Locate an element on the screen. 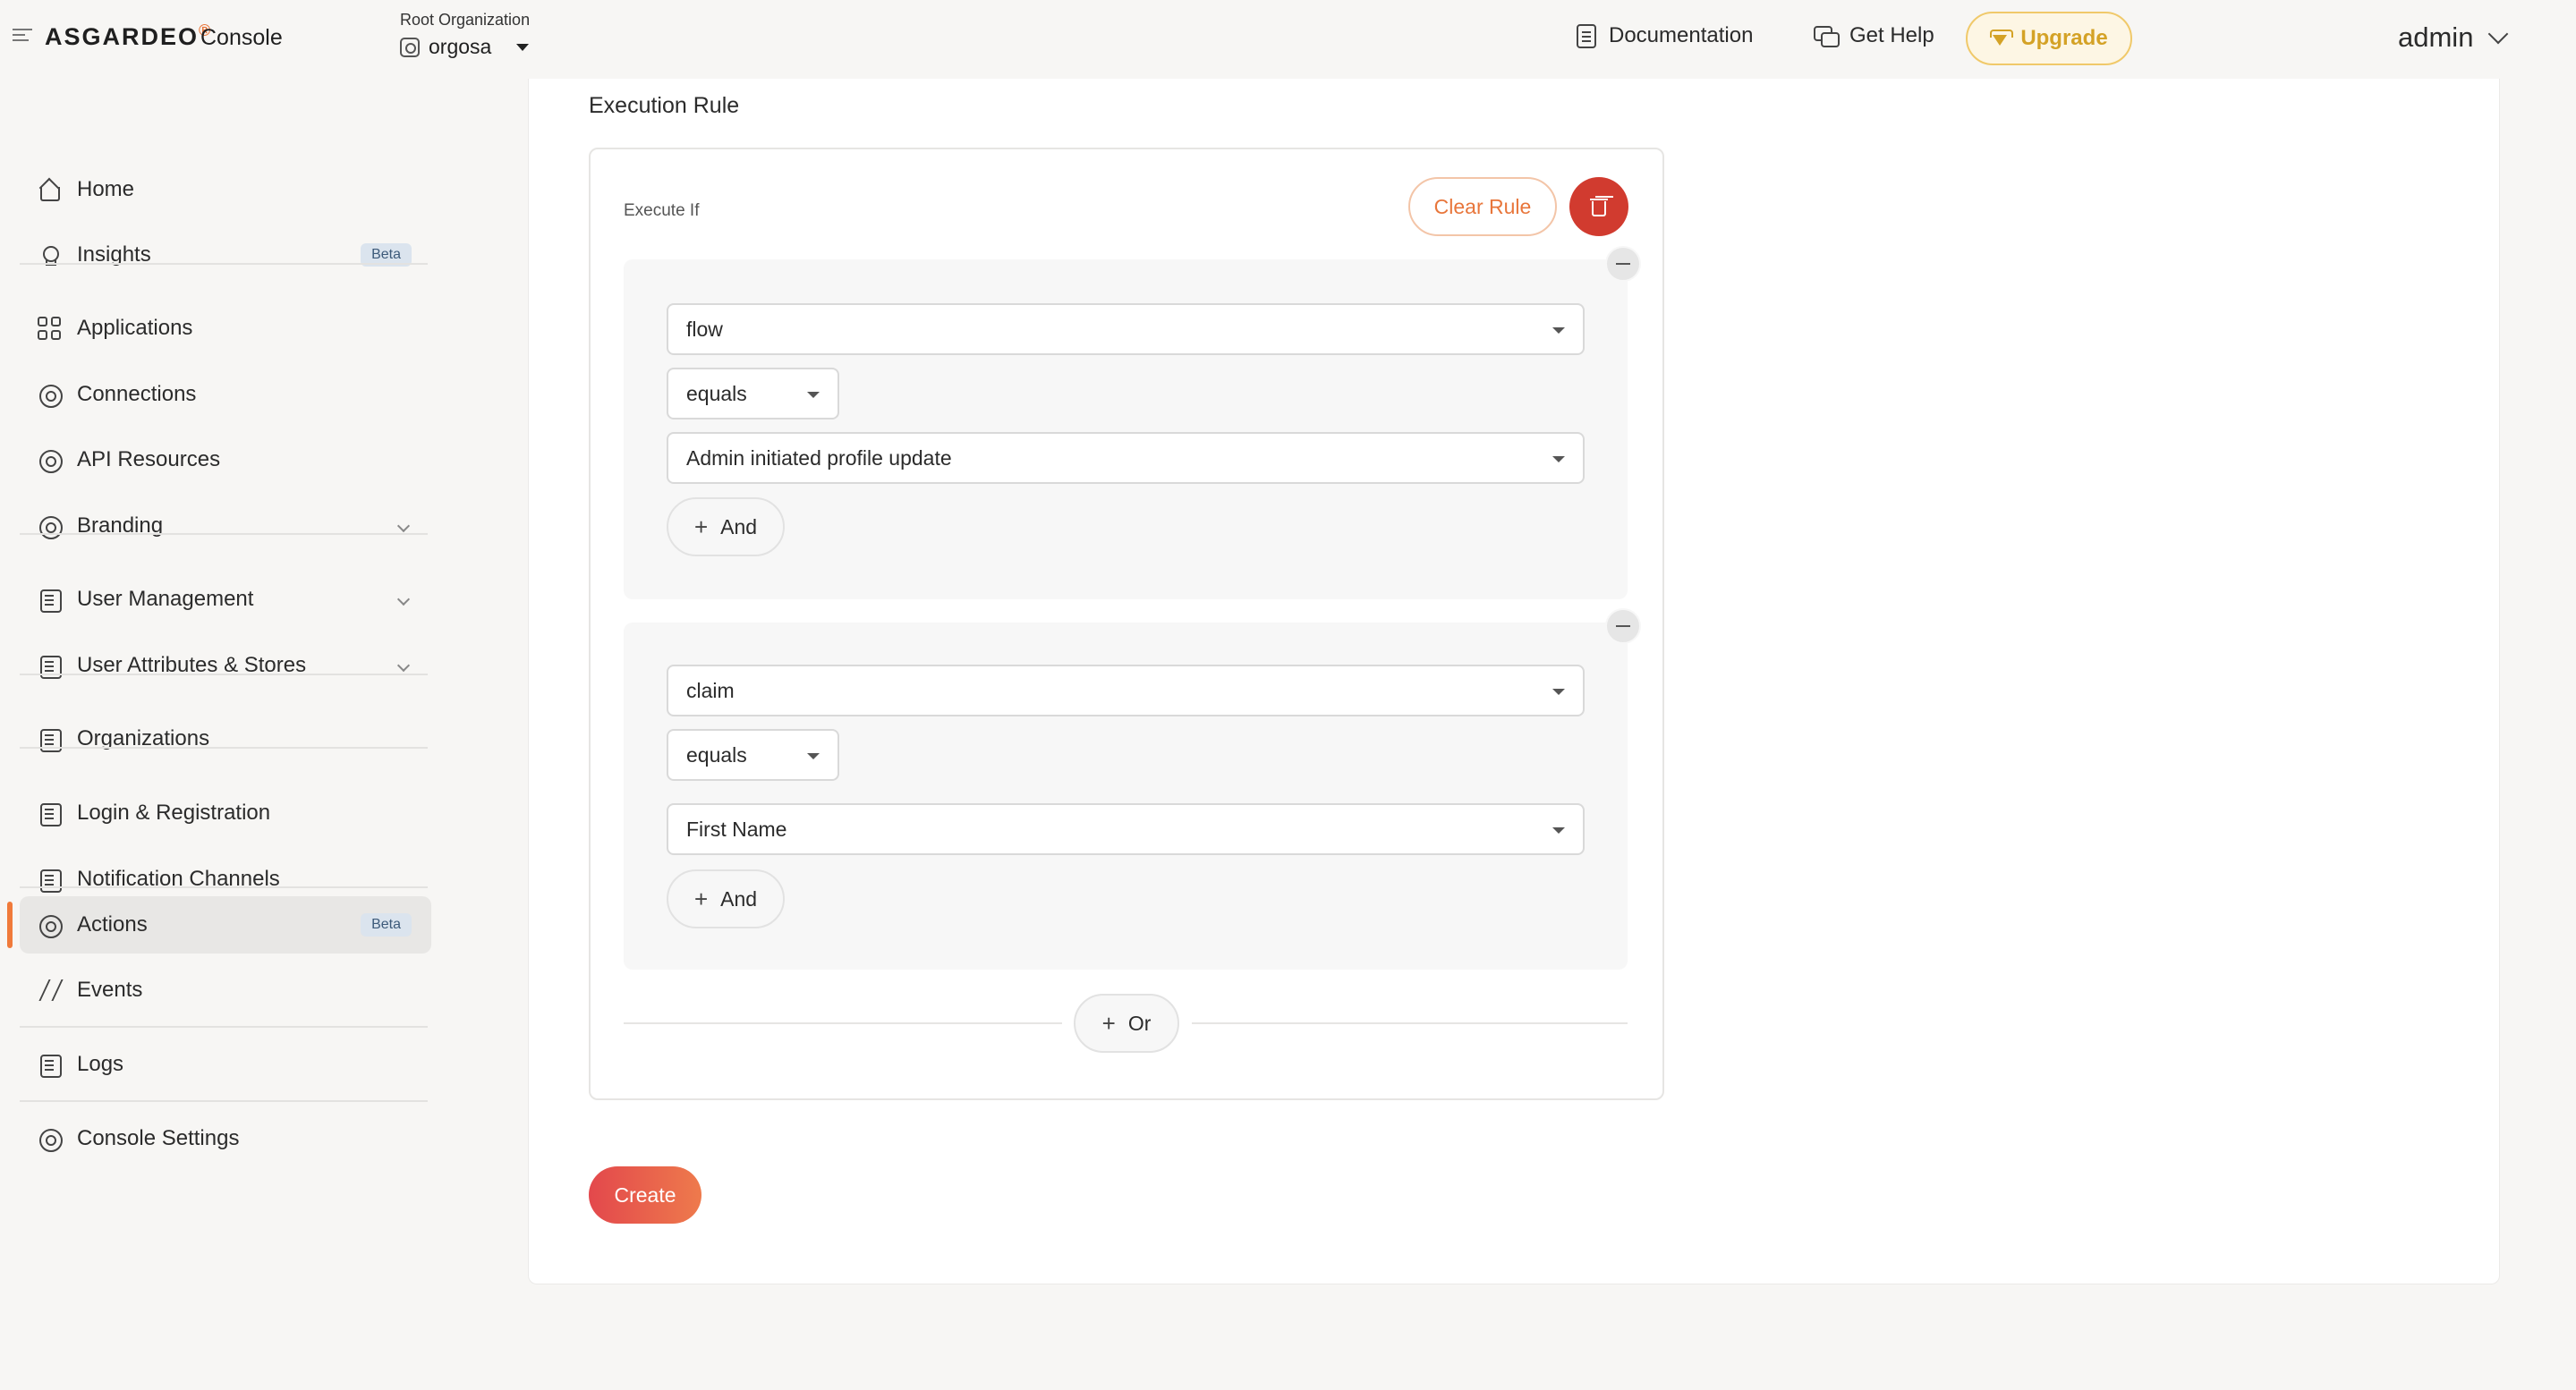 The image size is (2576, 1390). api-icon is located at coordinates (50, 460).